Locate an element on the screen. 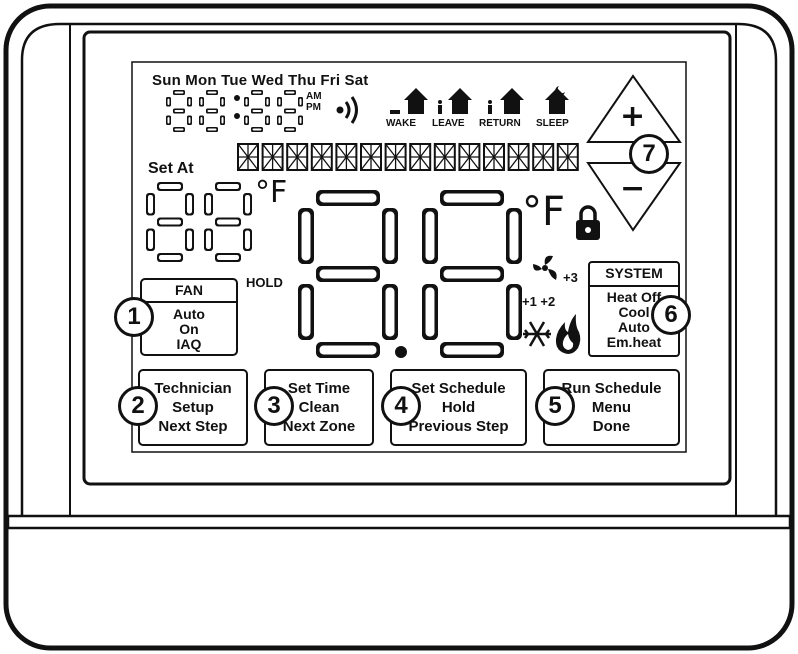 This screenshot has height=654, width=798. callout-2: 2 is located at coordinates (138, 406).